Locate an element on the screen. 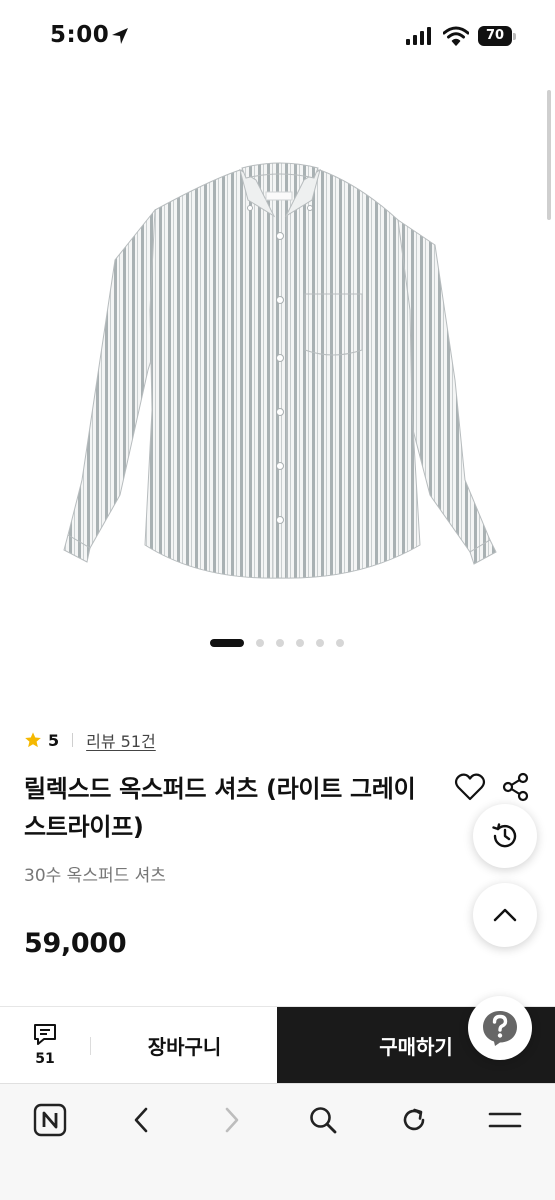 The width and height of the screenshot is (555, 1200). star-icon is located at coordinates (33, 740).